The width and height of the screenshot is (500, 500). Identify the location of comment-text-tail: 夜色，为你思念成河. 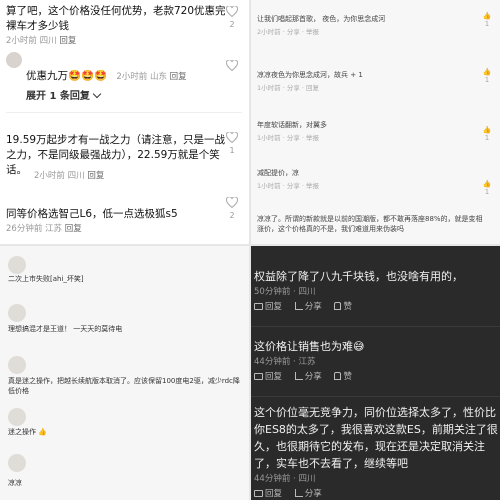
(354, 19).